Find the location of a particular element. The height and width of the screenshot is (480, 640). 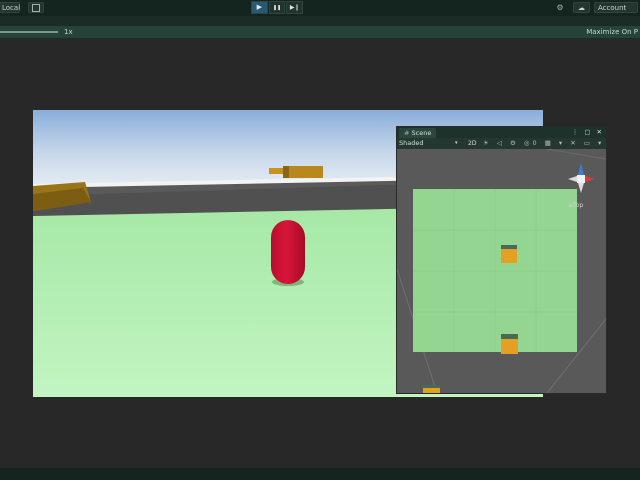

gizmo-label: ≡Top is located at coordinates (575, 205).